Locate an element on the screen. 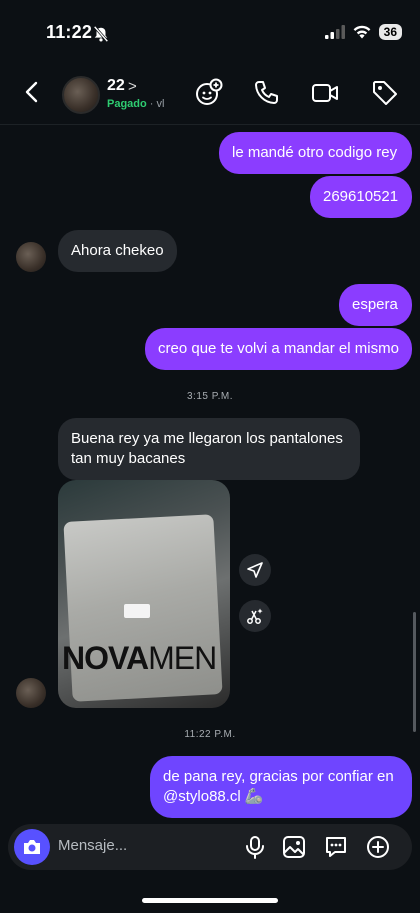 The width and height of the screenshot is (420, 913). message-outgoing: creo que te volvi a mandar el mismo is located at coordinates (278, 349).